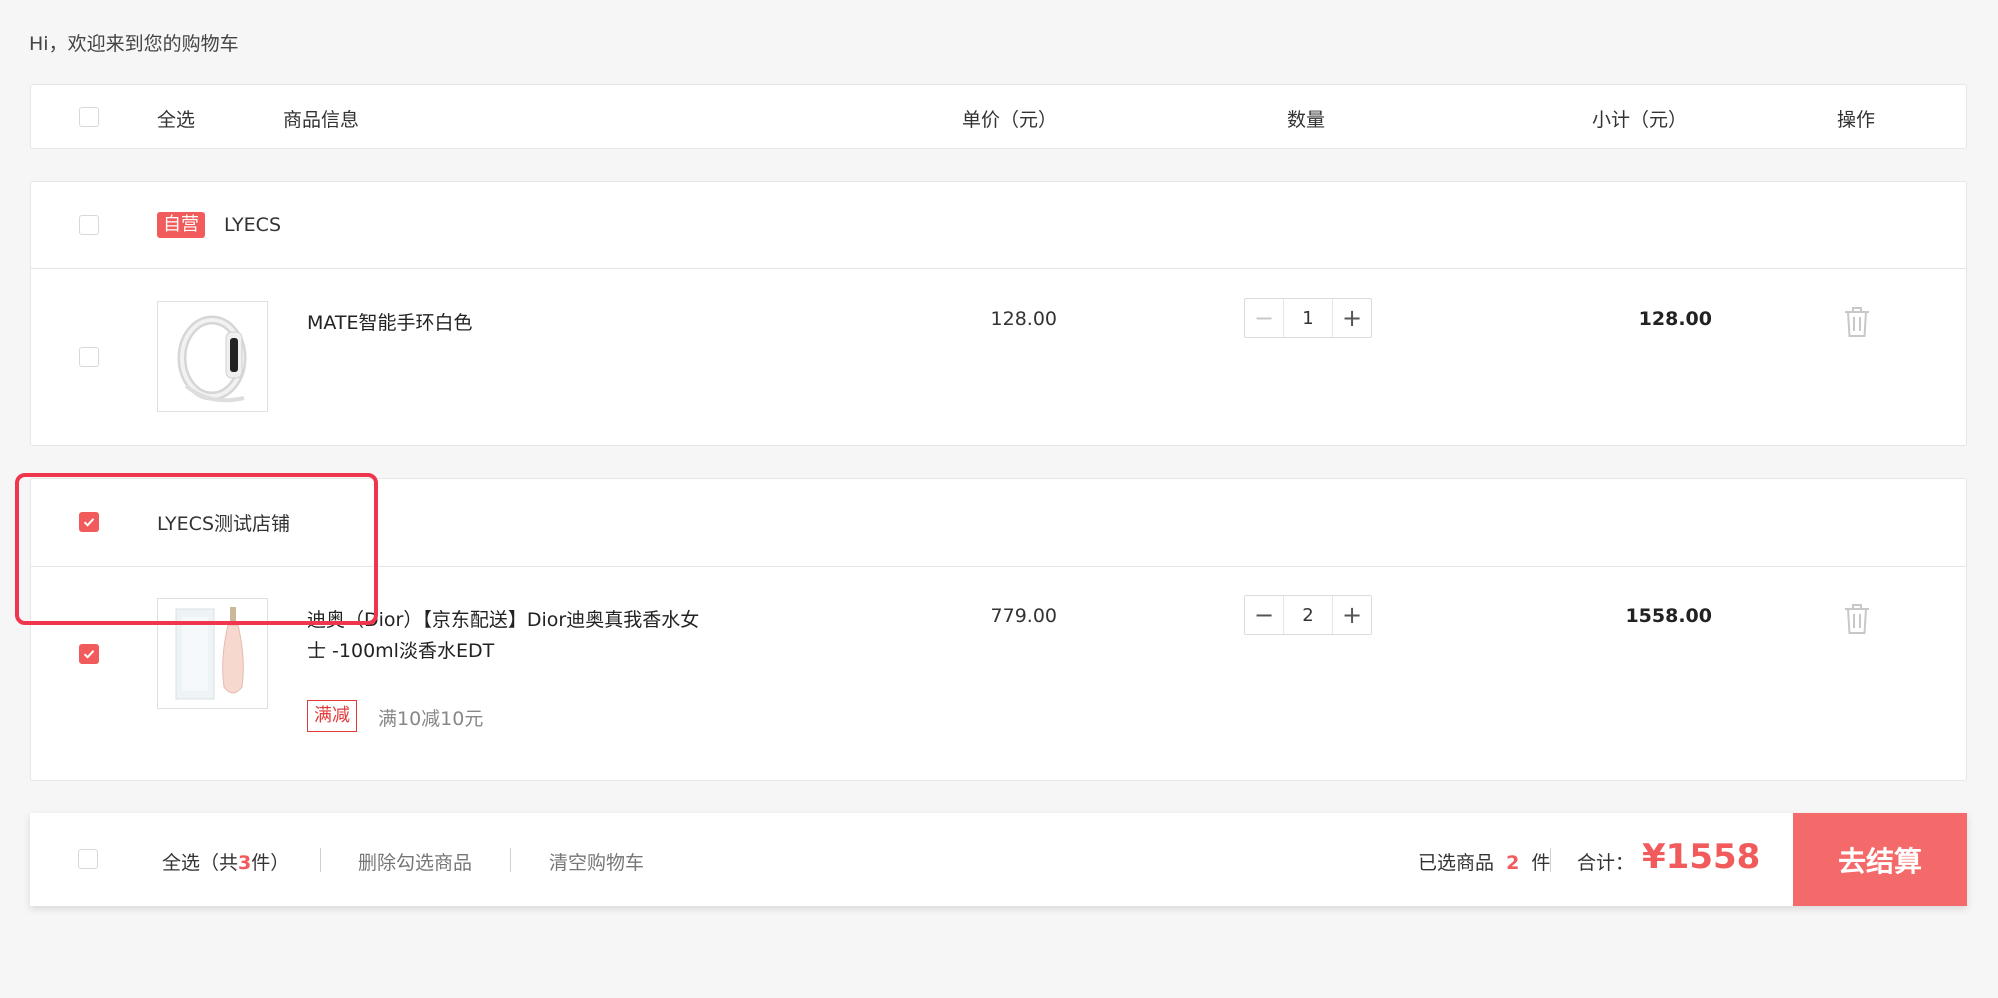 The height and width of the screenshot is (998, 1998). What do you see at coordinates (176, 120) in the screenshot?
I see `header-select-all: 全选` at bounding box center [176, 120].